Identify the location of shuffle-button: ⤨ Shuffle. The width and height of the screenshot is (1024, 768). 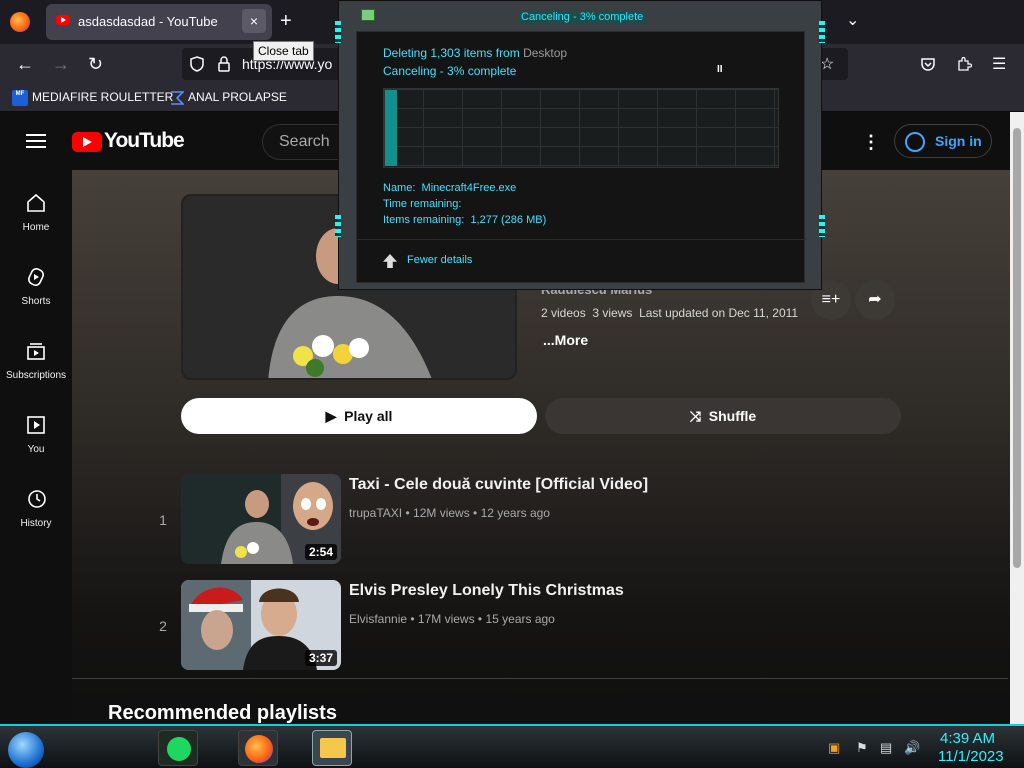
(723, 416).